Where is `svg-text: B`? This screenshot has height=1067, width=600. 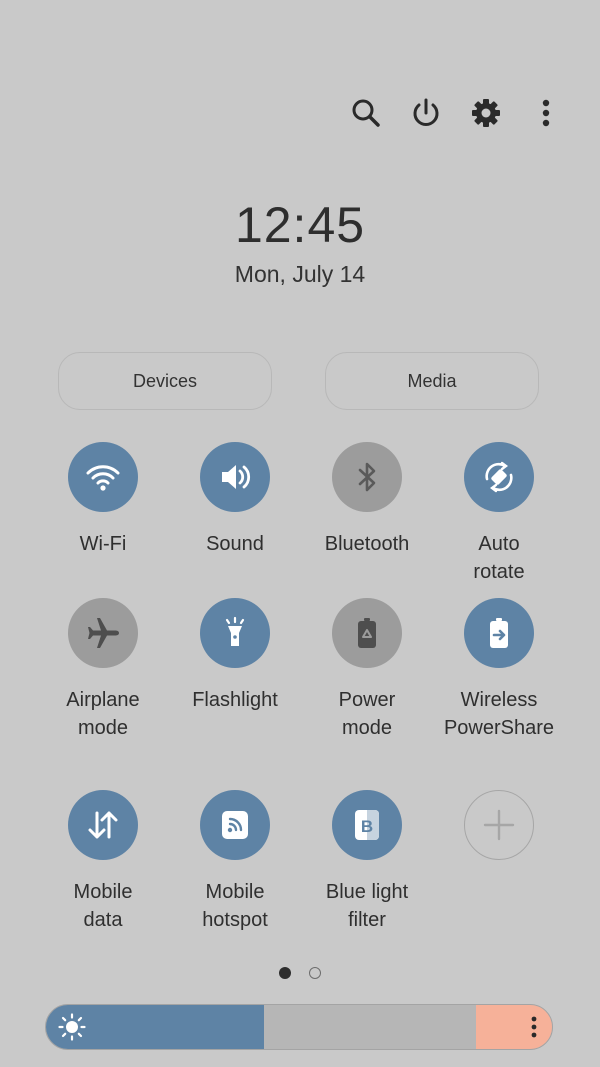
svg-text: B is located at coordinates (367, 826).